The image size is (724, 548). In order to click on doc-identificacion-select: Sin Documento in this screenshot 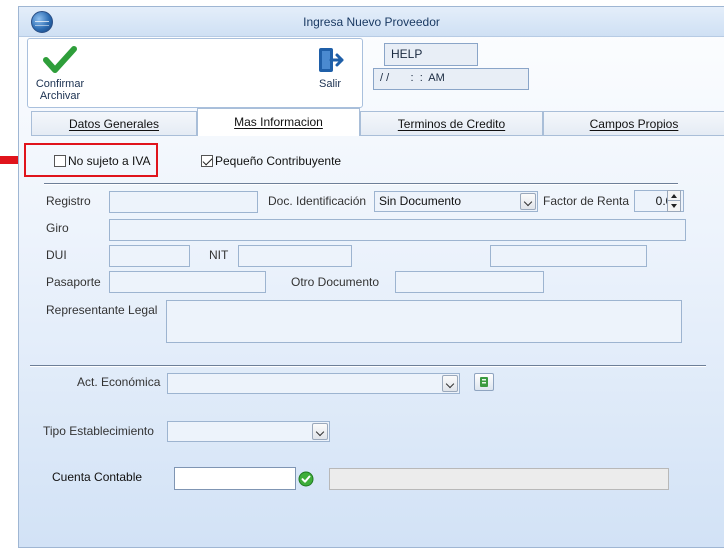, I will do `click(456, 201)`.